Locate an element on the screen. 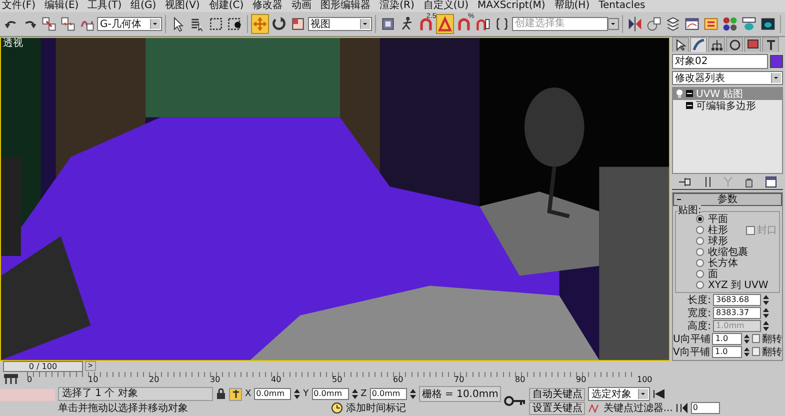 The image size is (785, 416). pivot-icon is located at coordinates (388, 24).